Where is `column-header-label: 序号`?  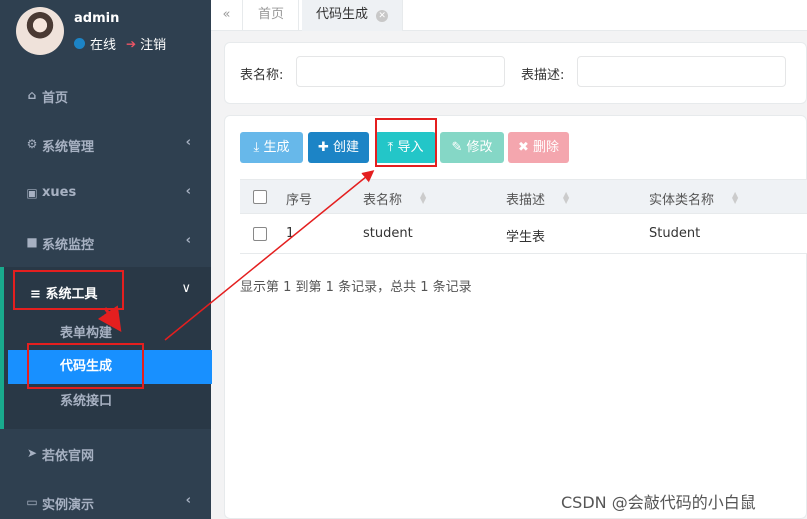
column-header-label: 序号 is located at coordinates (299, 200).